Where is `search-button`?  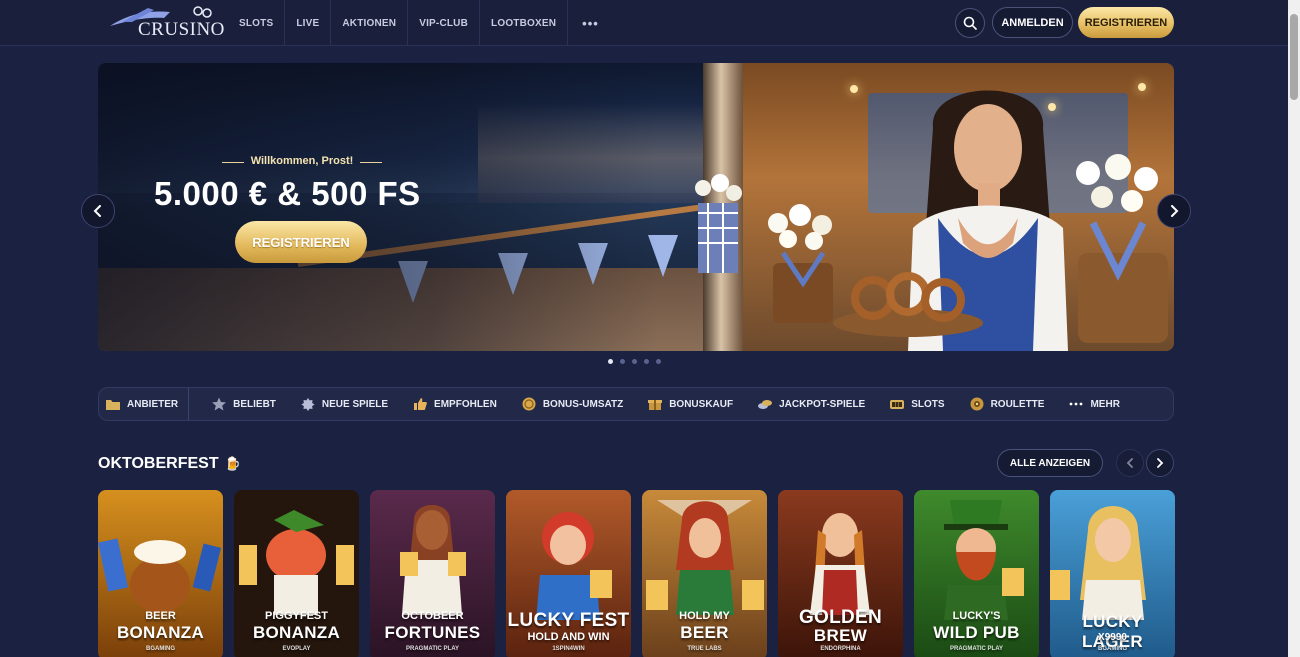 search-button is located at coordinates (970, 23).